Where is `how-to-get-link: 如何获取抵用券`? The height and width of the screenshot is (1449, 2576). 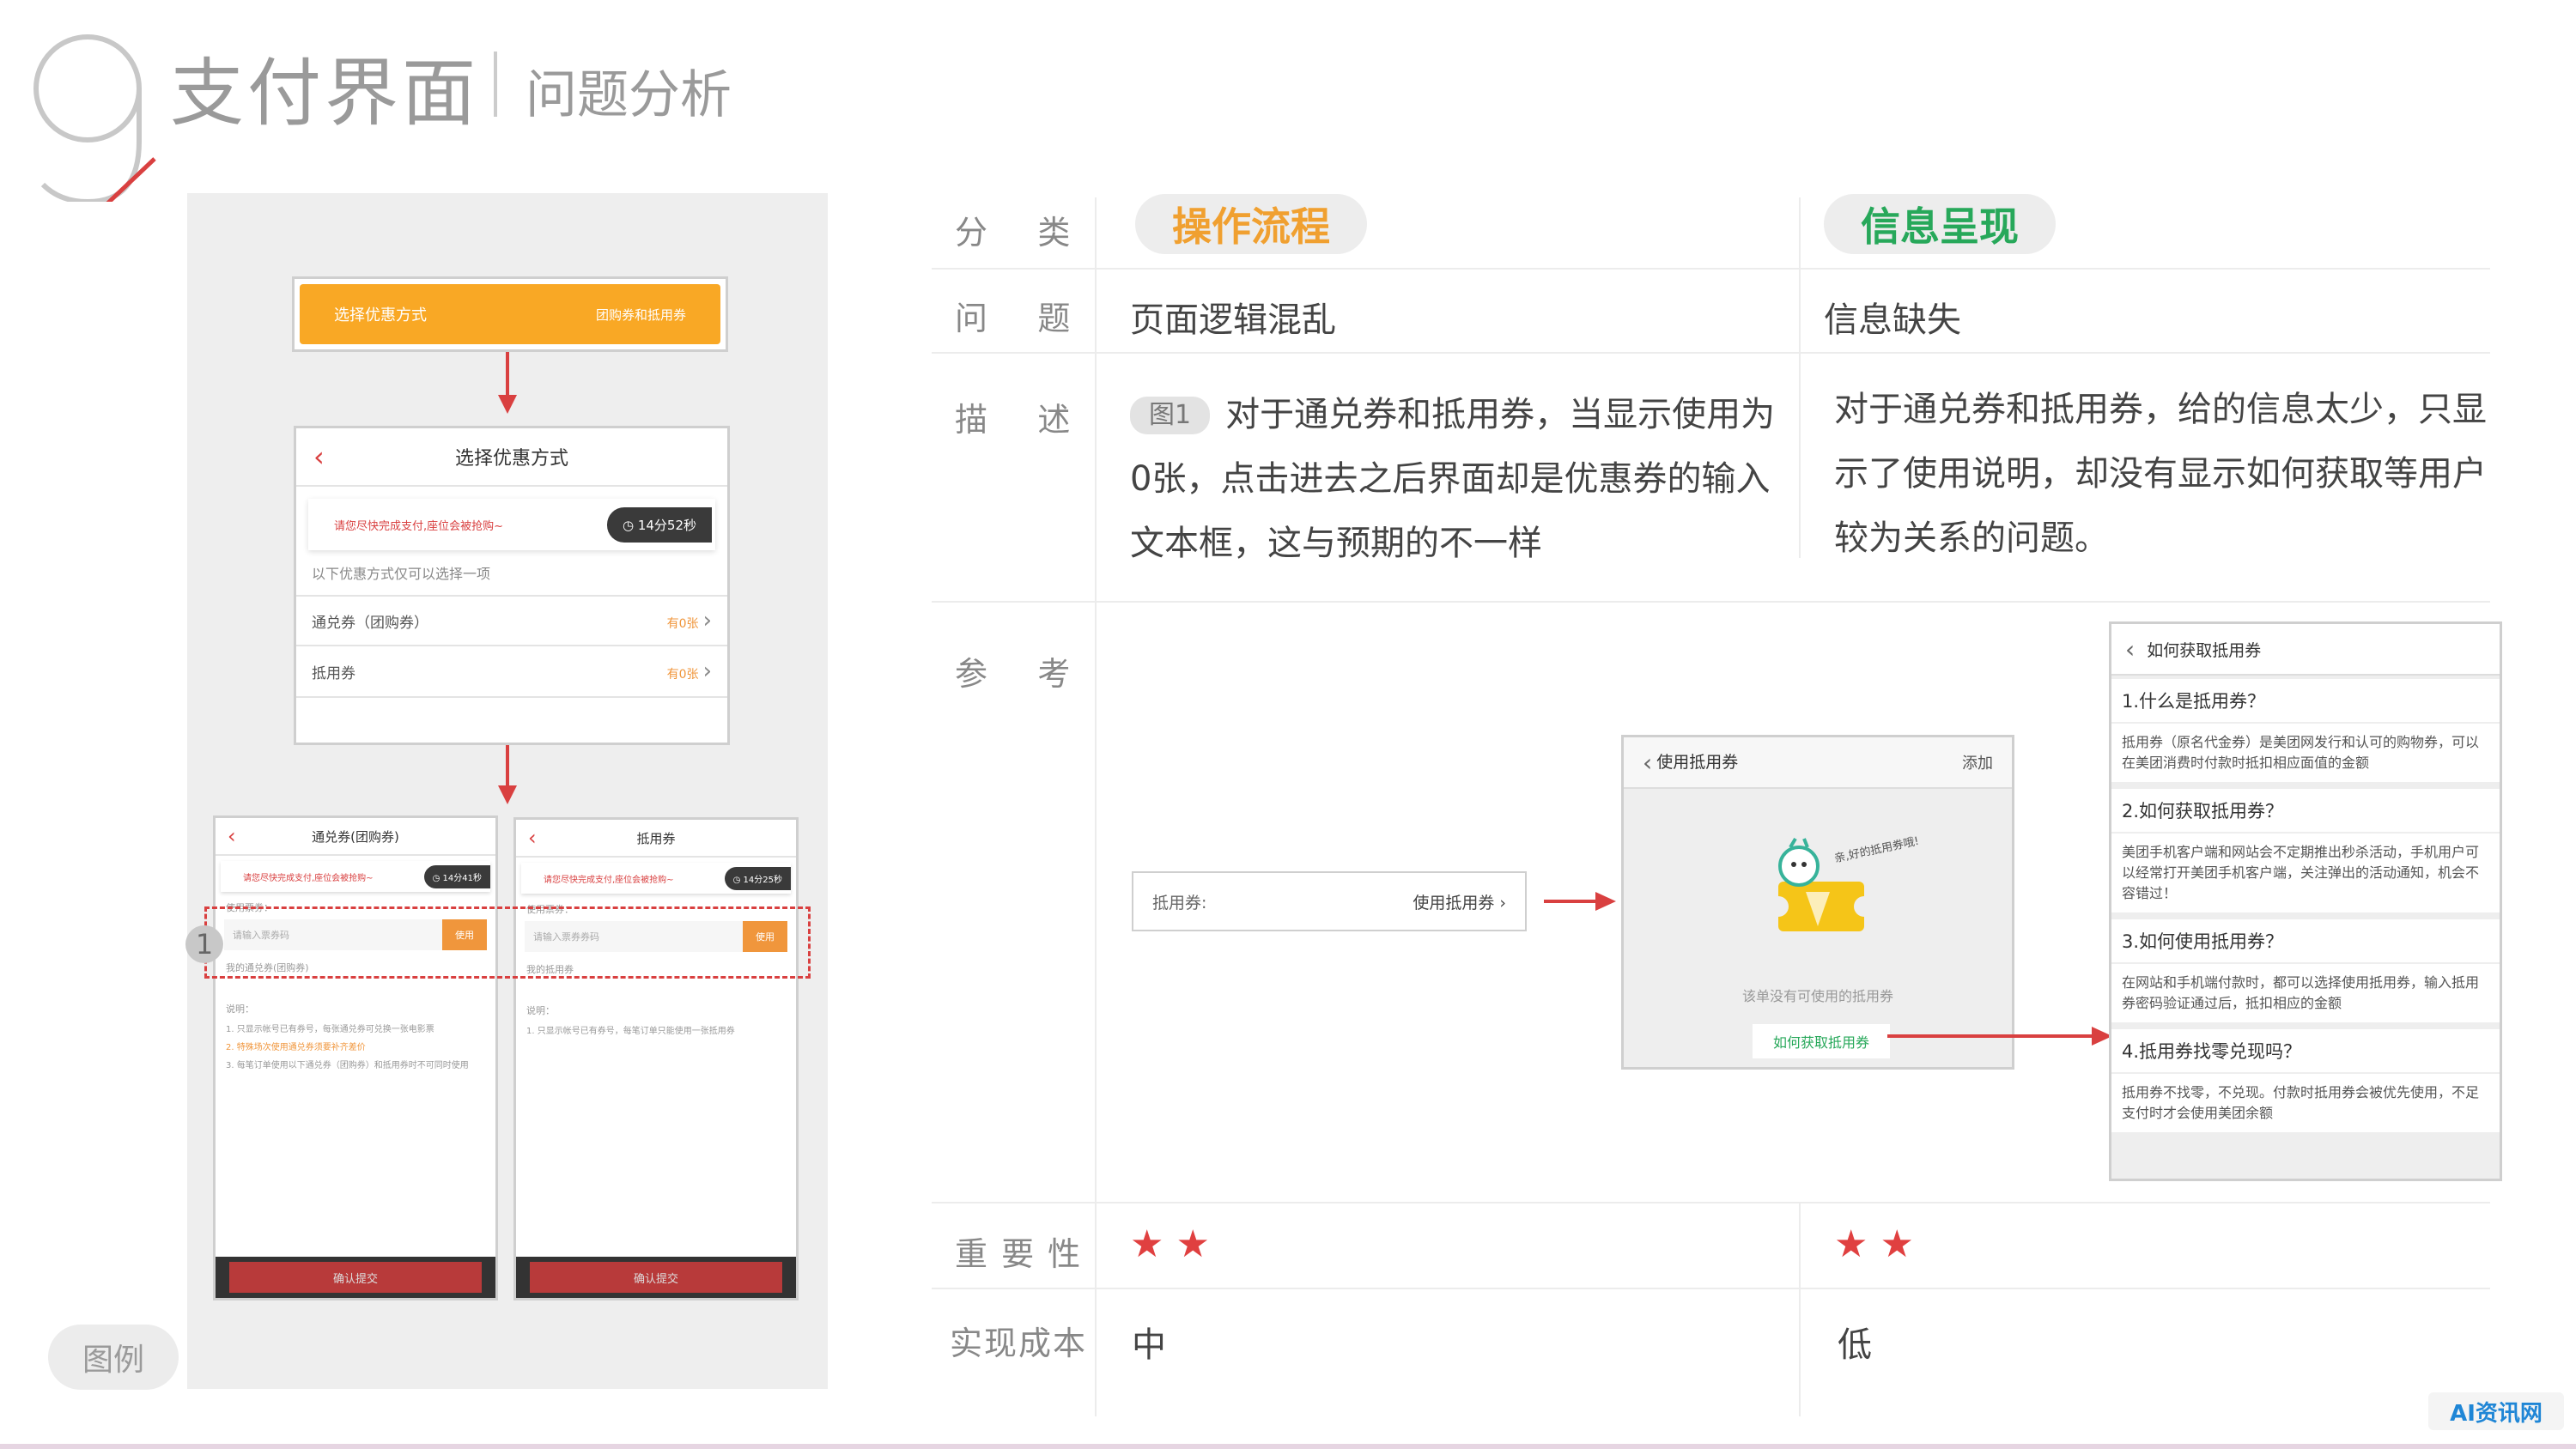
how-to-get-link: 如何获取抵用券 is located at coordinates (1821, 1041).